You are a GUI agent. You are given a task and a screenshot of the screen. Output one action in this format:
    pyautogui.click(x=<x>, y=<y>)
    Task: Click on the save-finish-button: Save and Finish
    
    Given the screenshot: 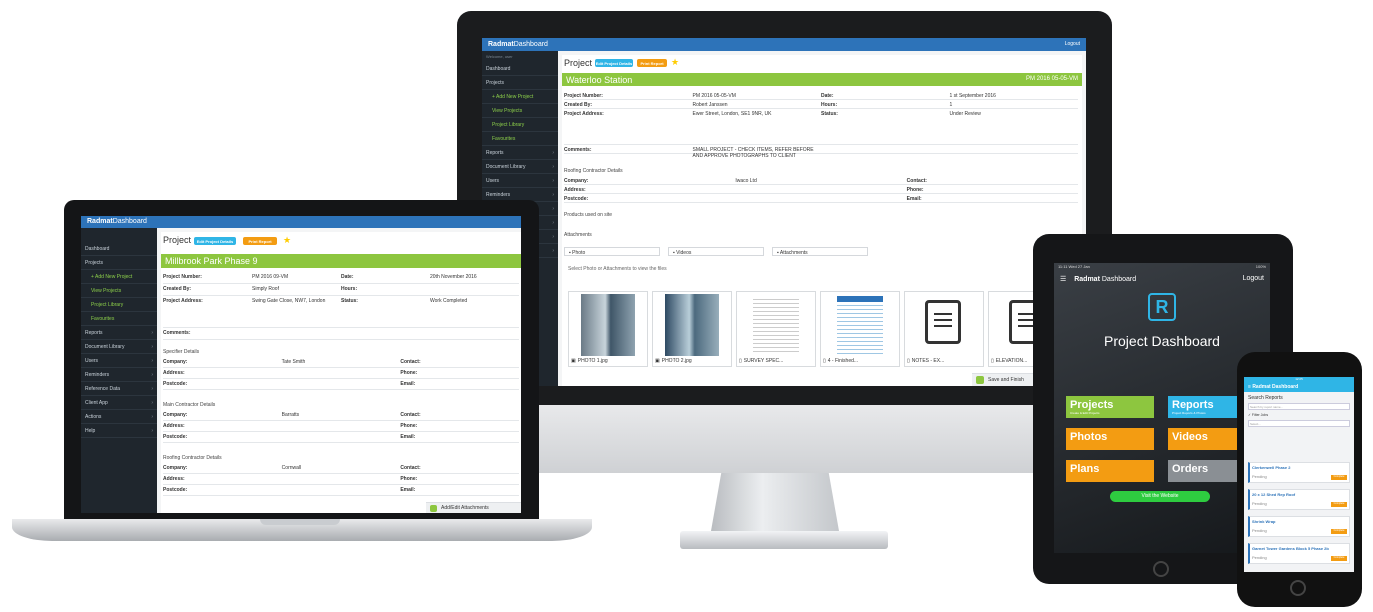 What is the action you would take?
    pyautogui.click(x=1006, y=380)
    